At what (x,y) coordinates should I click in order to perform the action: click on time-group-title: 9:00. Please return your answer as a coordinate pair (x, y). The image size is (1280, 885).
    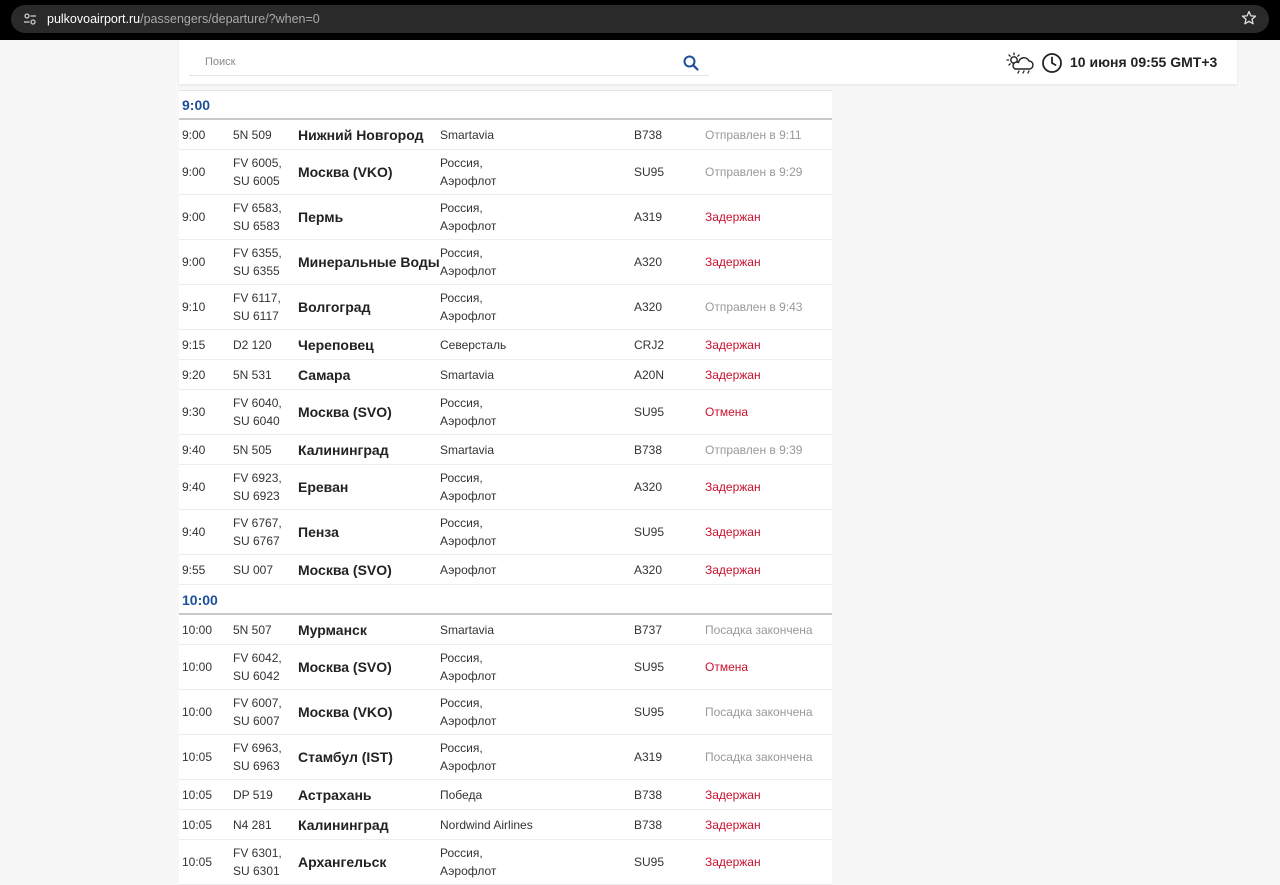
    Looking at the image, I should click on (196, 105).